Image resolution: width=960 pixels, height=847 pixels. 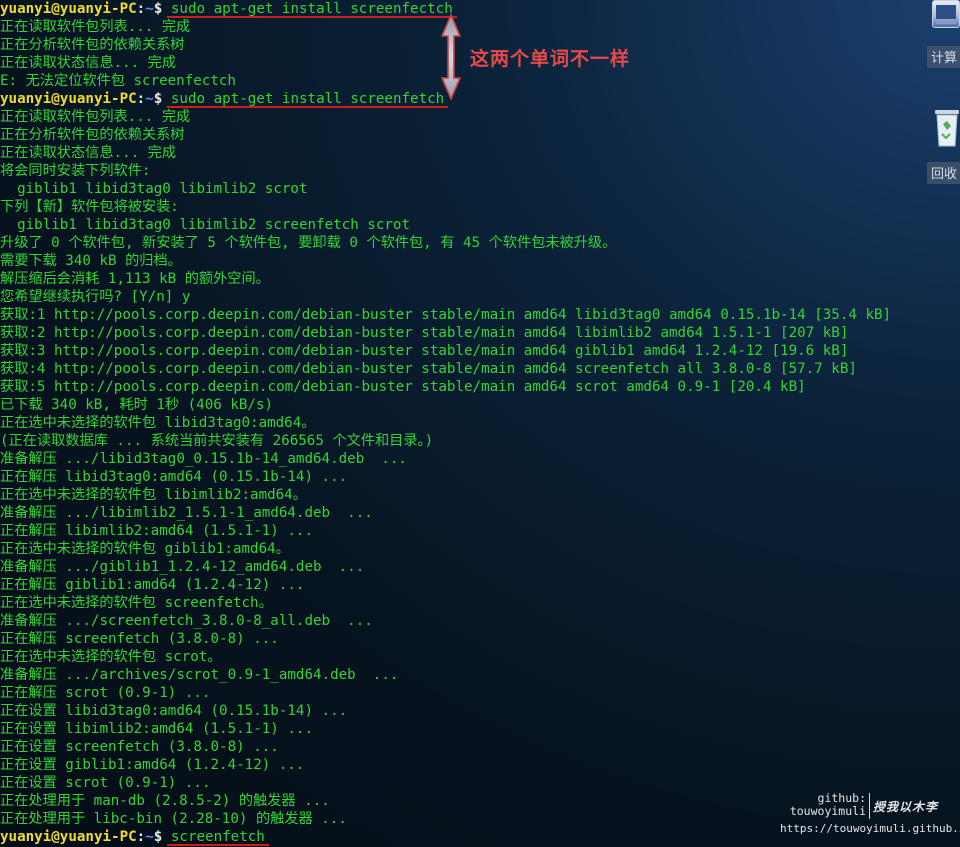 I want to click on output-line: 已下载 340 kB, 耗时 1秒 (406 kB/s), so click(x=137, y=405).